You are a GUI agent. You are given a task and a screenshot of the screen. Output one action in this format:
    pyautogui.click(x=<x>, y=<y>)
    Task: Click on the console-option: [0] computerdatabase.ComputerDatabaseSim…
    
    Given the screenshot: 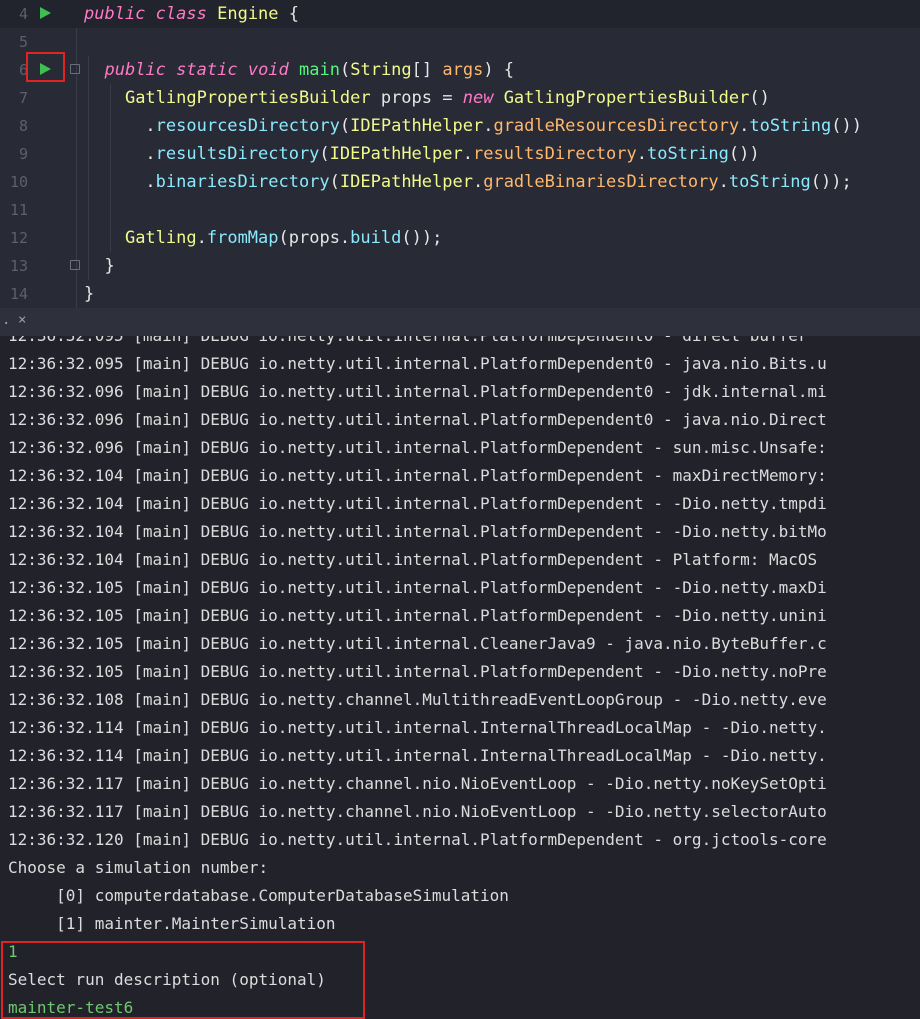 What is the action you would take?
    pyautogui.click(x=258, y=895)
    